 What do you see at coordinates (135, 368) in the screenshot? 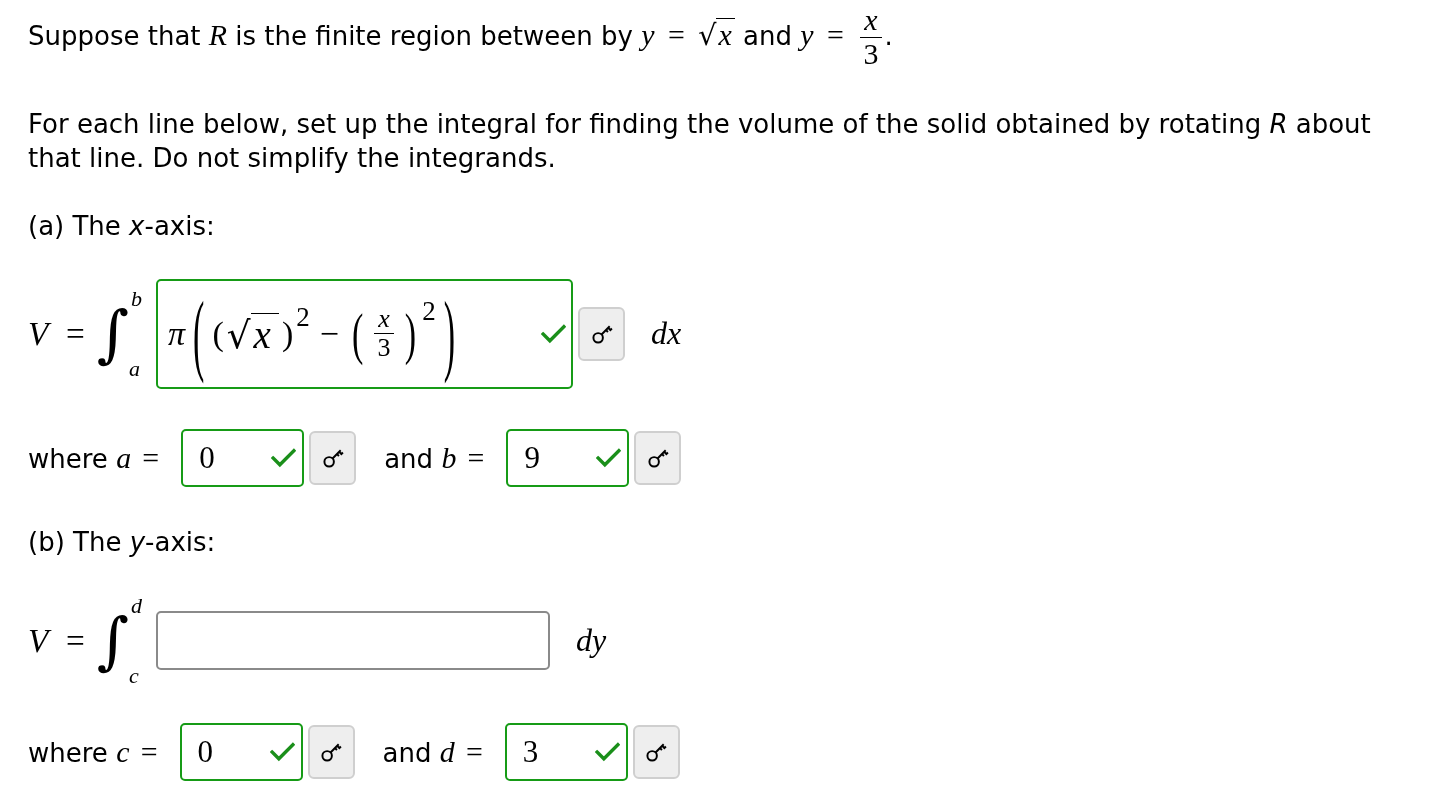
I see `lower-limit: a` at bounding box center [135, 368].